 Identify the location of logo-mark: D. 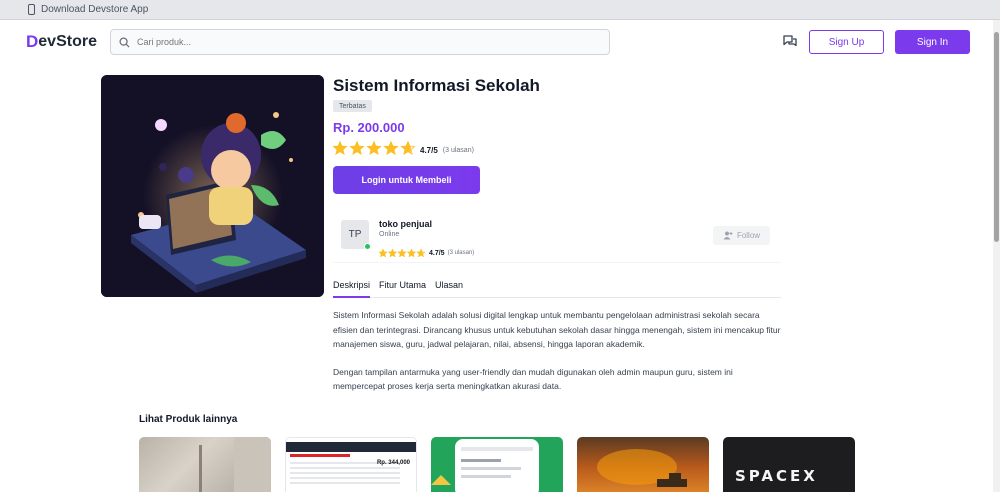
(32, 41).